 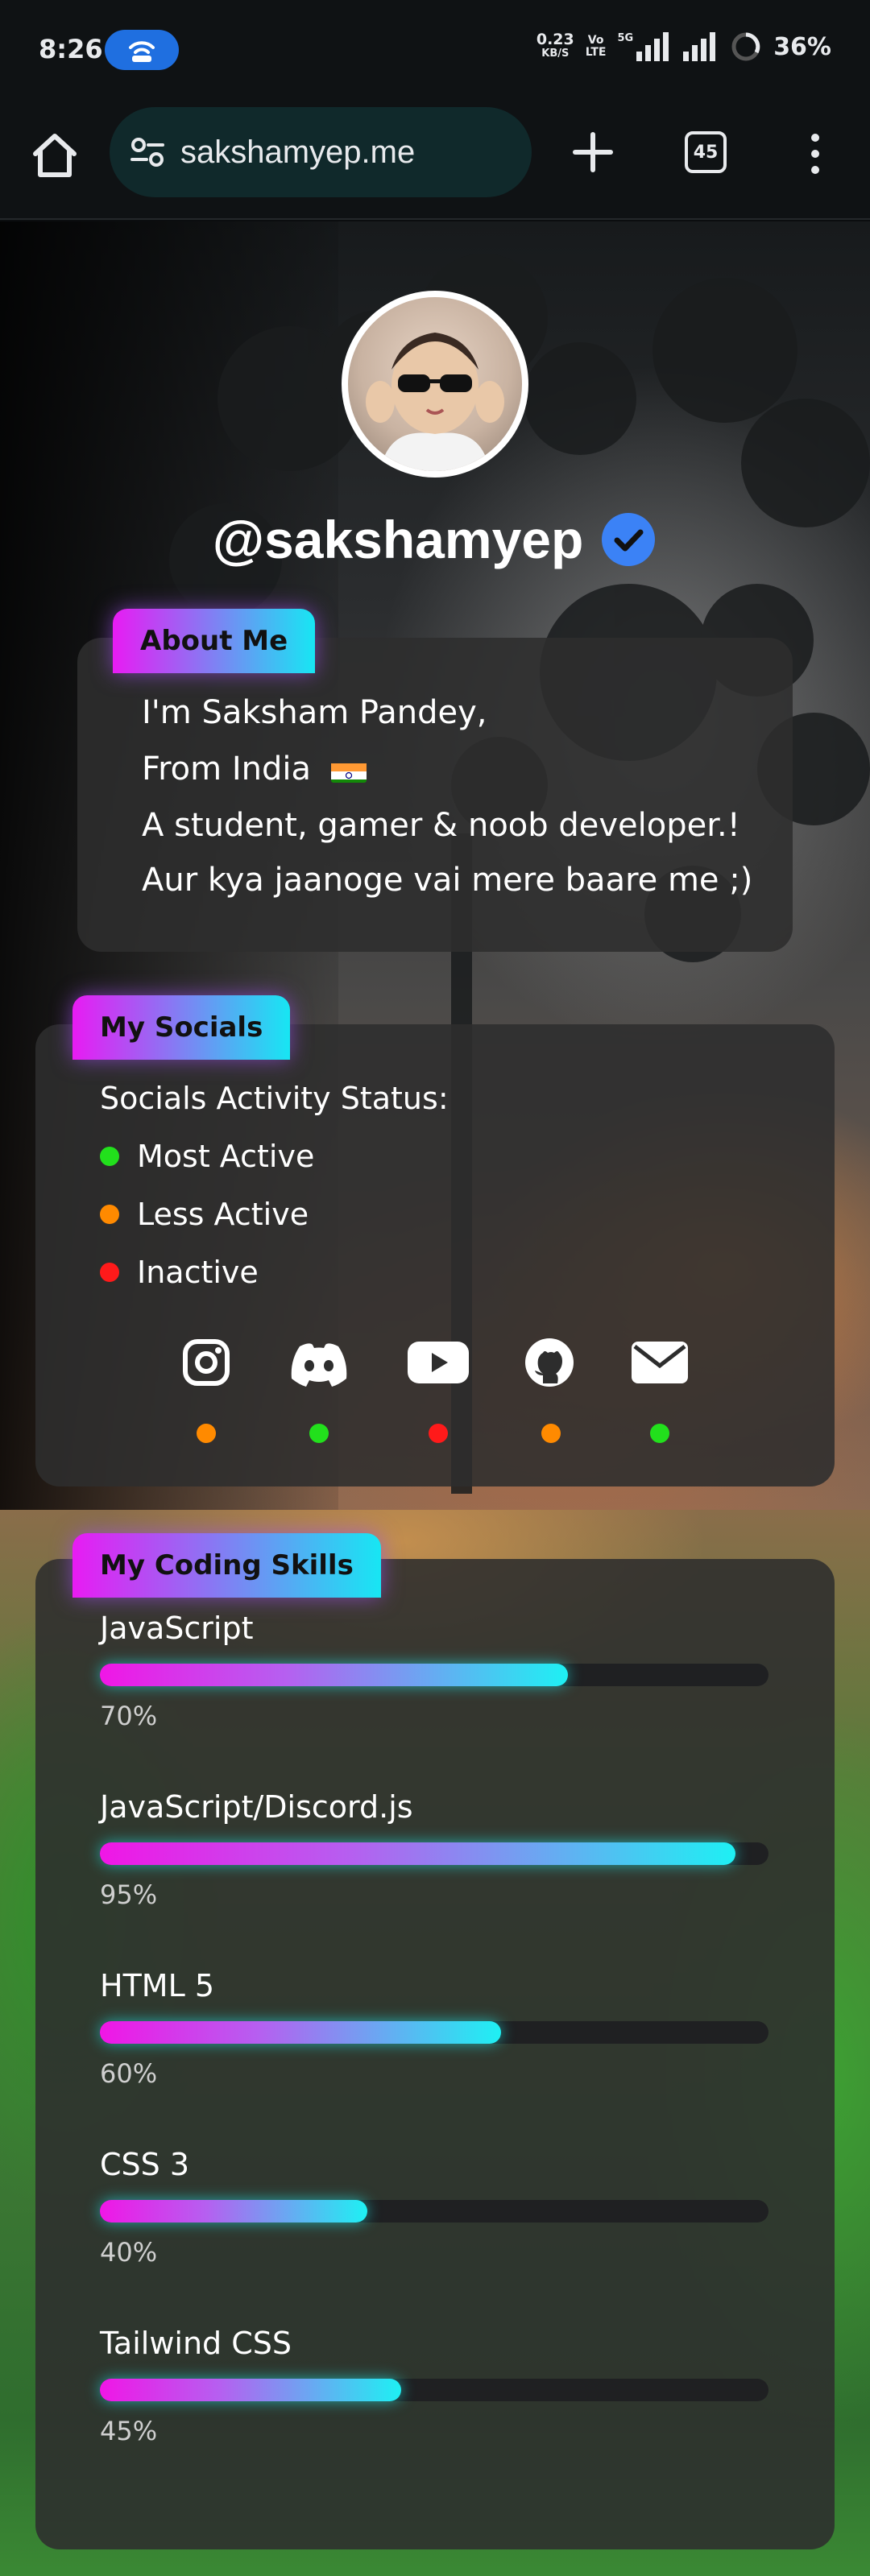 I want to click on url-text: sakshamyep.me, so click(x=298, y=152).